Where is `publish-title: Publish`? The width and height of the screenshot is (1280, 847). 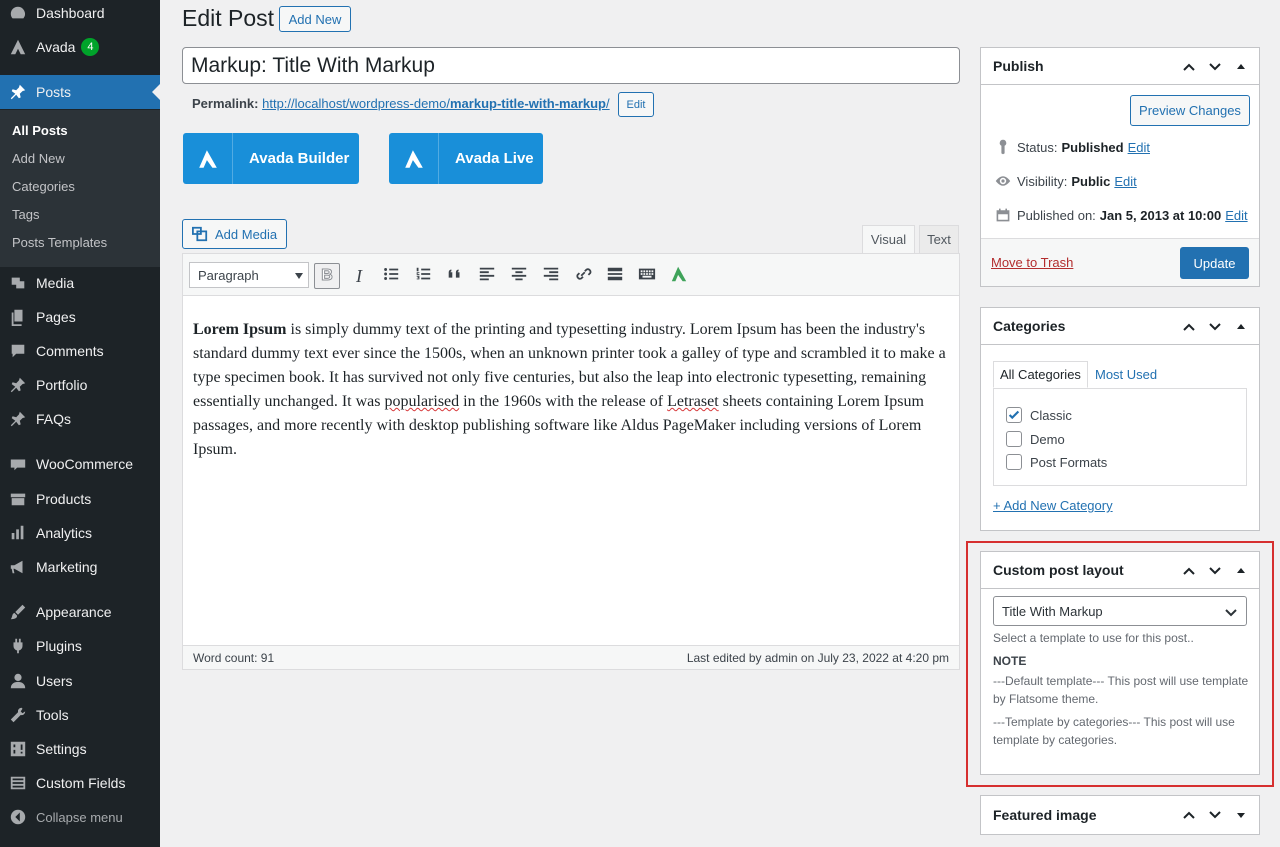
publish-title: Publish is located at coordinates (1018, 66).